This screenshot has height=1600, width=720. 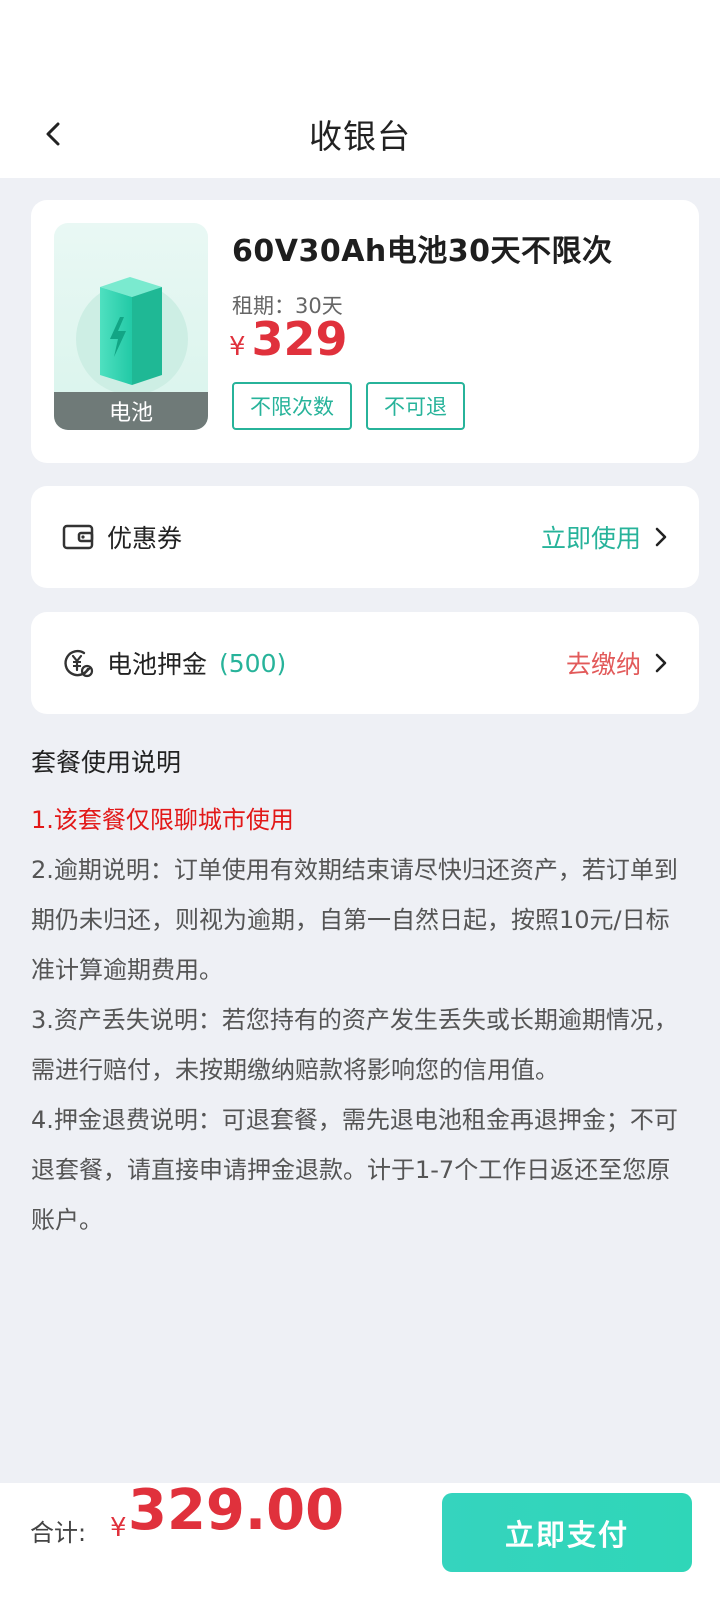 What do you see at coordinates (299, 339) in the screenshot?
I see `price-value: 329` at bounding box center [299, 339].